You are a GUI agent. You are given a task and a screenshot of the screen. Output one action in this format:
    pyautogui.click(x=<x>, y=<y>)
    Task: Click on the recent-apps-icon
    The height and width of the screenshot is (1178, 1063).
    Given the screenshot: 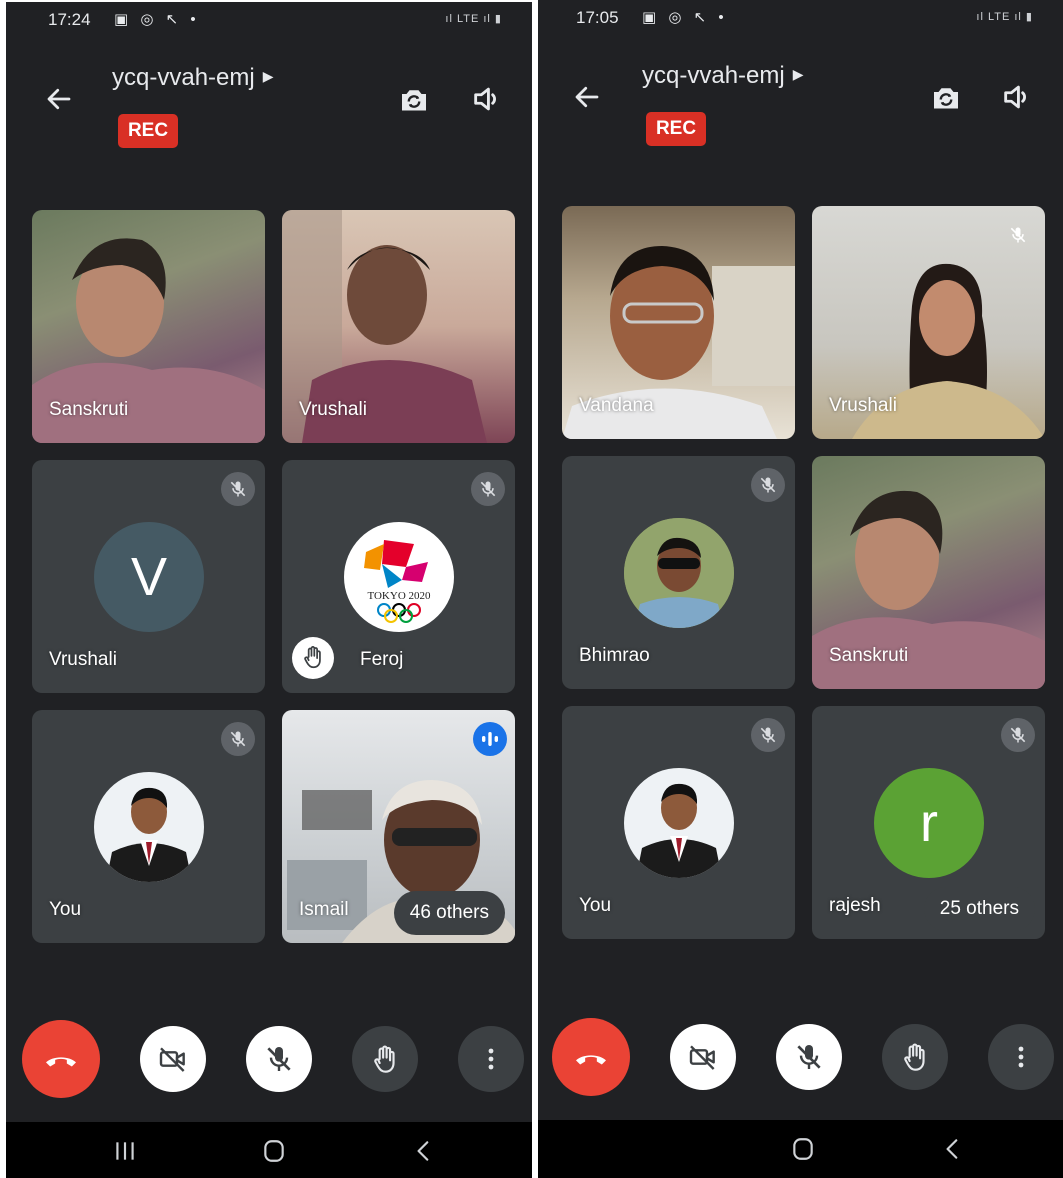 What is the action you would take?
    pyautogui.click(x=125, y=1151)
    